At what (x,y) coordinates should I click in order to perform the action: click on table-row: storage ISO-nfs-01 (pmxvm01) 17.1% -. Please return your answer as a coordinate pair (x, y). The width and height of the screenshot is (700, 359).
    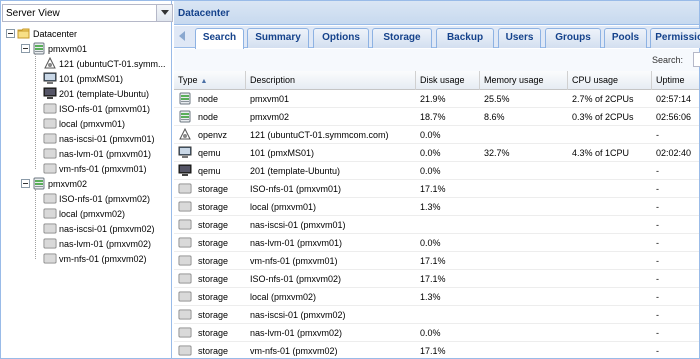
    Looking at the image, I should click on (436, 189).